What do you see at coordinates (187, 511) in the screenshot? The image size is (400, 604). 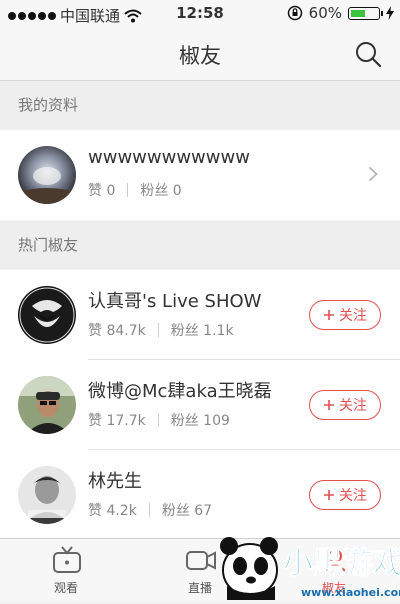 I see `fans-count: 粉丝 67` at bounding box center [187, 511].